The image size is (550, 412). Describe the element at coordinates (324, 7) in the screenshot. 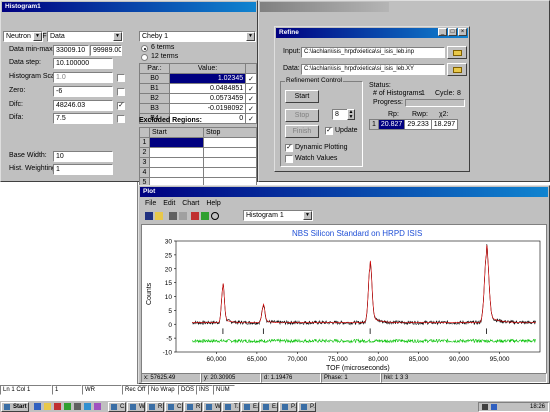

I see `background-window-titlebar` at that location.